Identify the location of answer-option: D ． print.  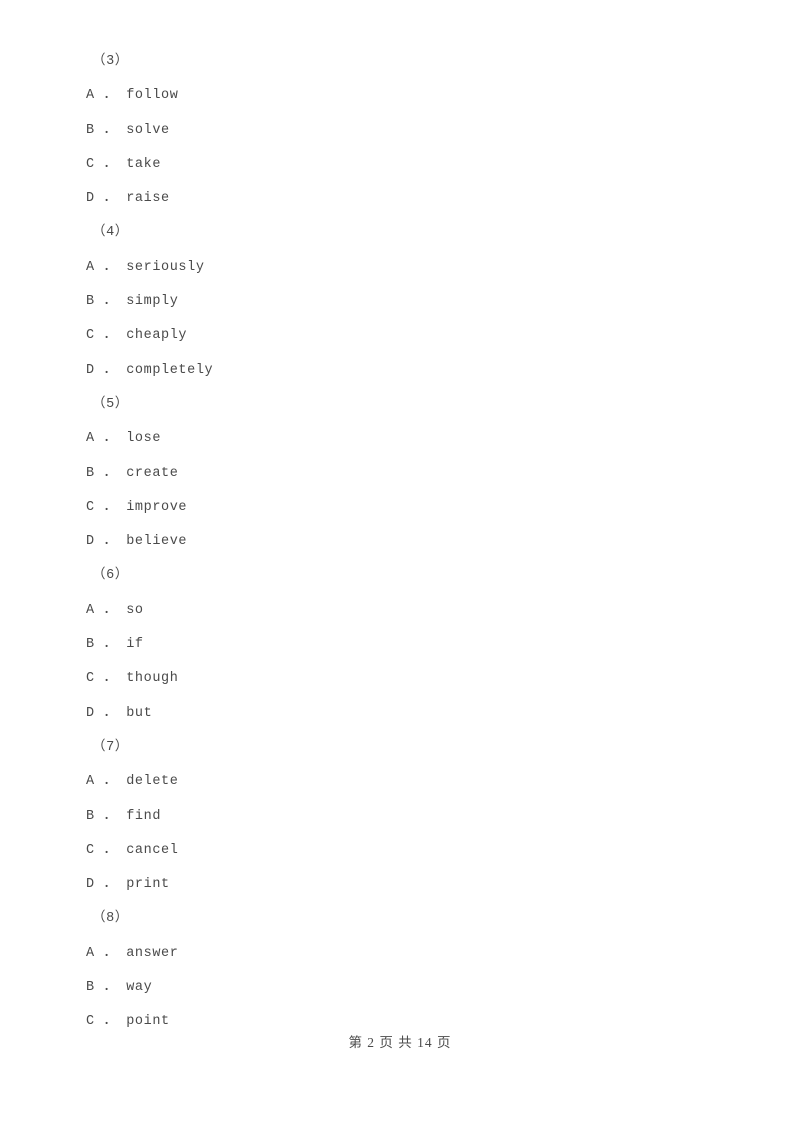
(406, 885).